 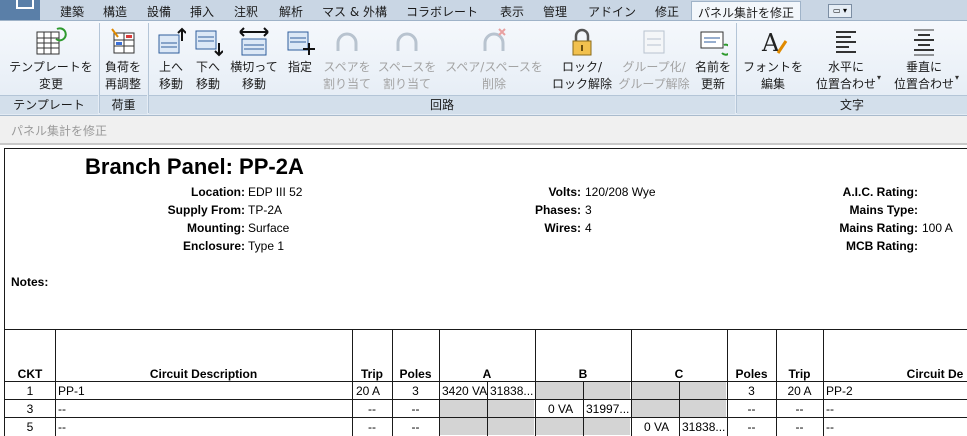 I want to click on volts-label: Volts:, so click(x=564, y=192).